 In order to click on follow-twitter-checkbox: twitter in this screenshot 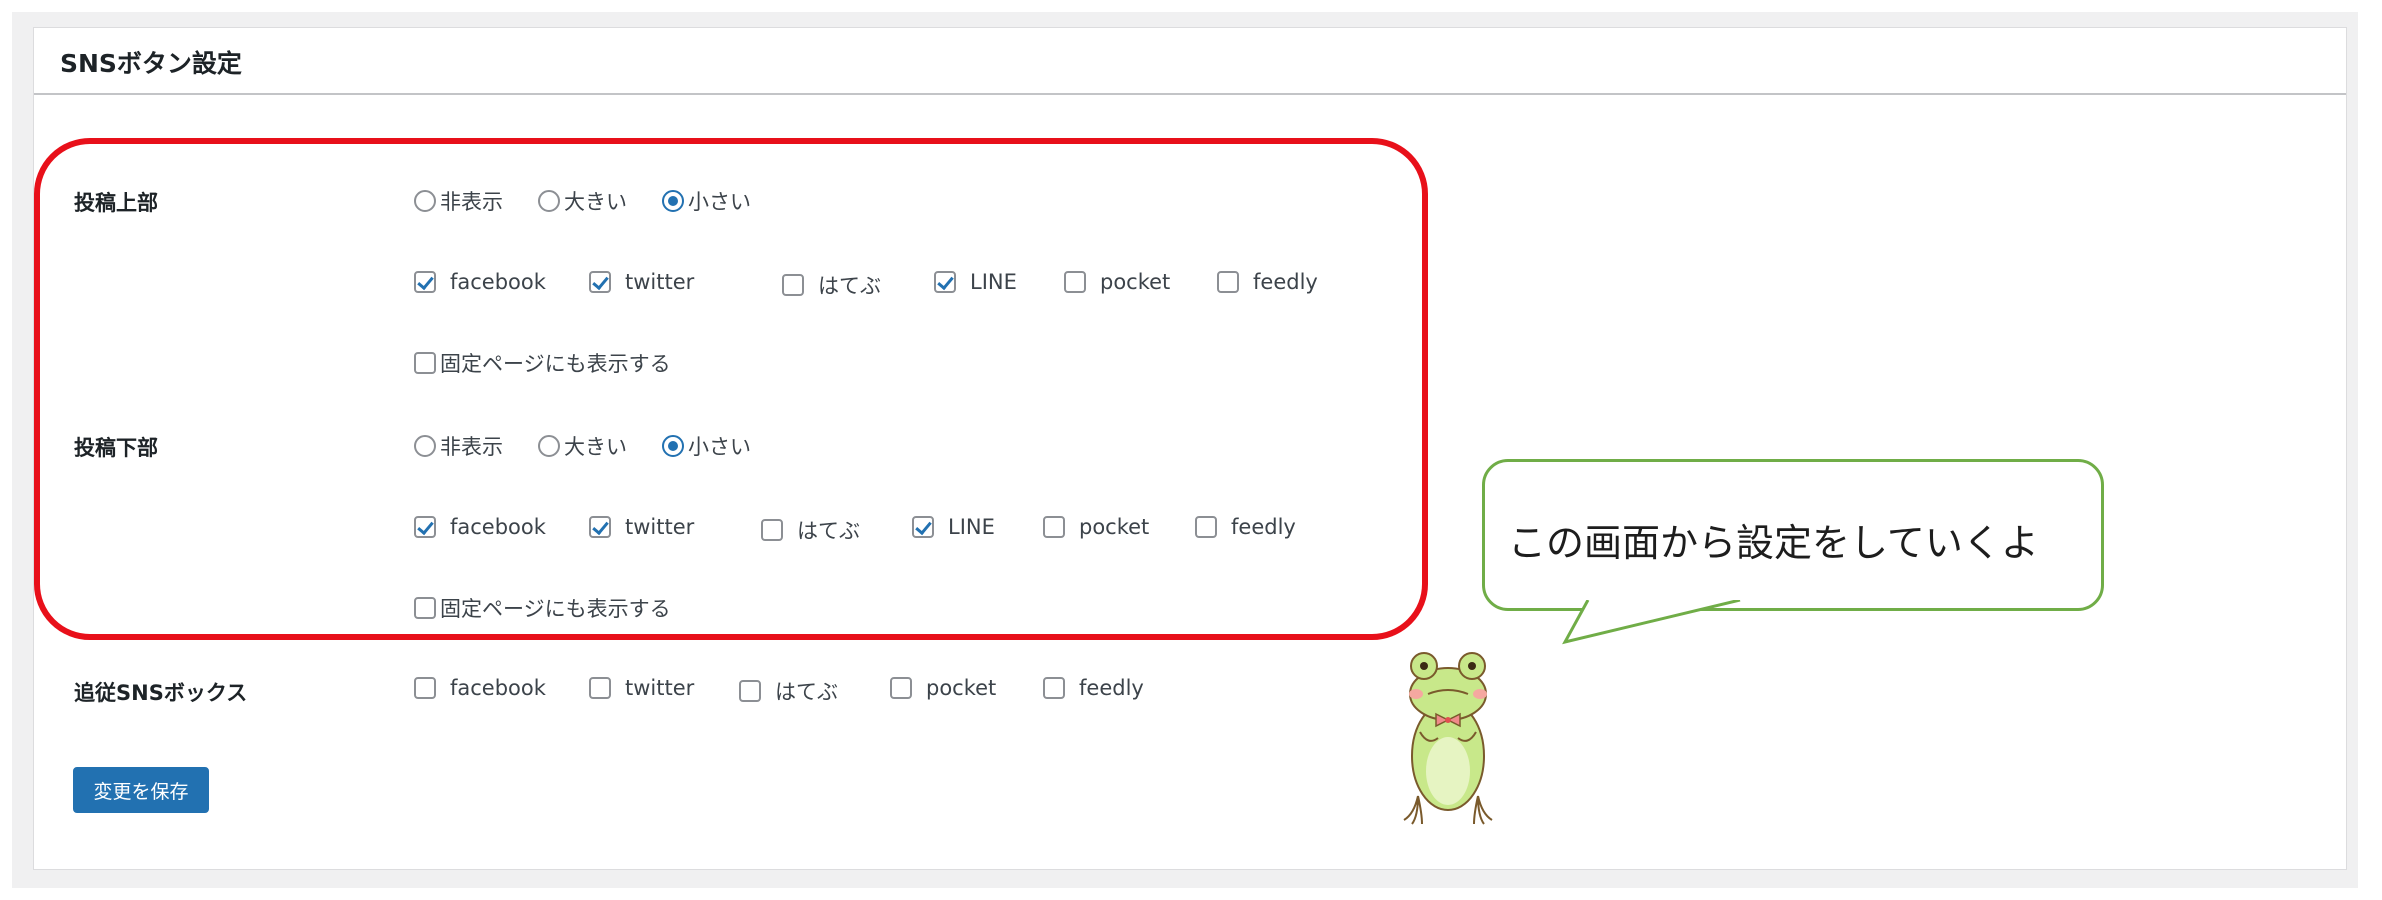, I will do `click(641, 688)`.